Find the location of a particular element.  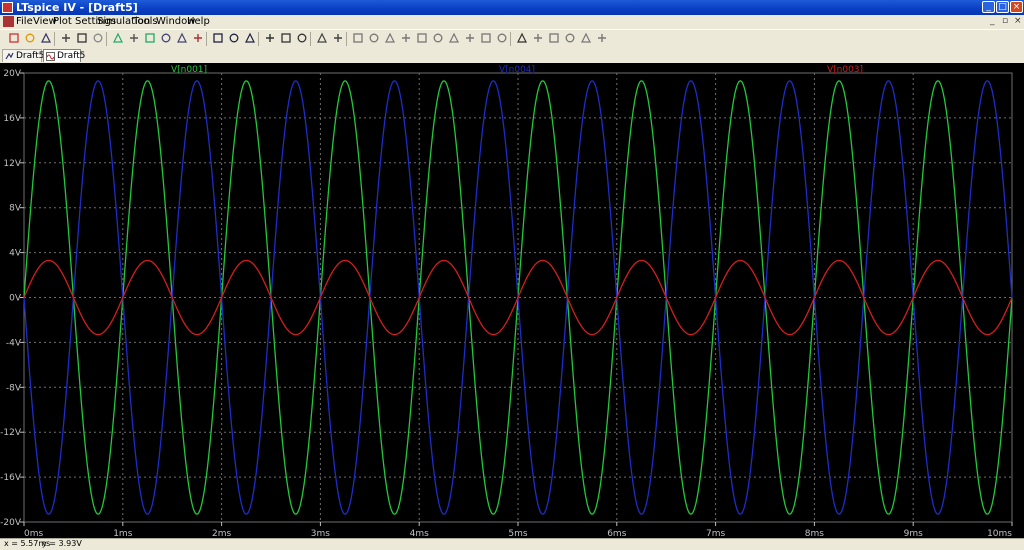

y-tick-label: 16V is located at coordinates (12, 119).